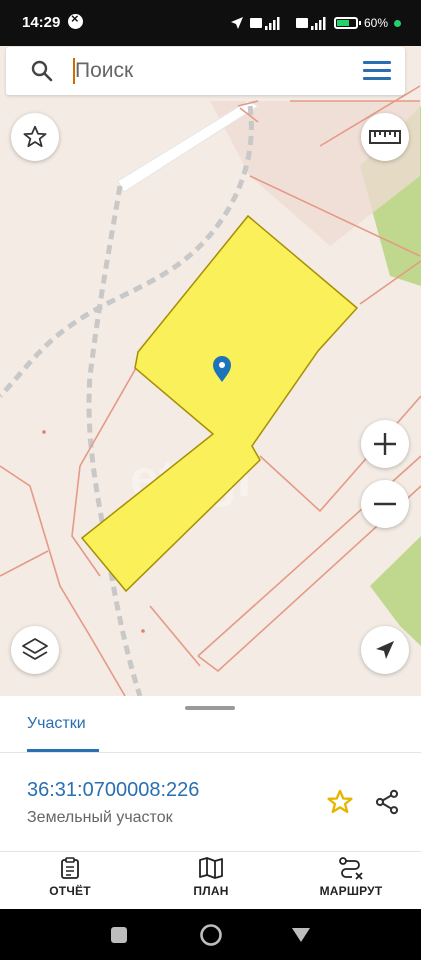 This screenshot has width=421, height=960. What do you see at coordinates (119, 935) in the screenshot?
I see `recent-apps-icon` at bounding box center [119, 935].